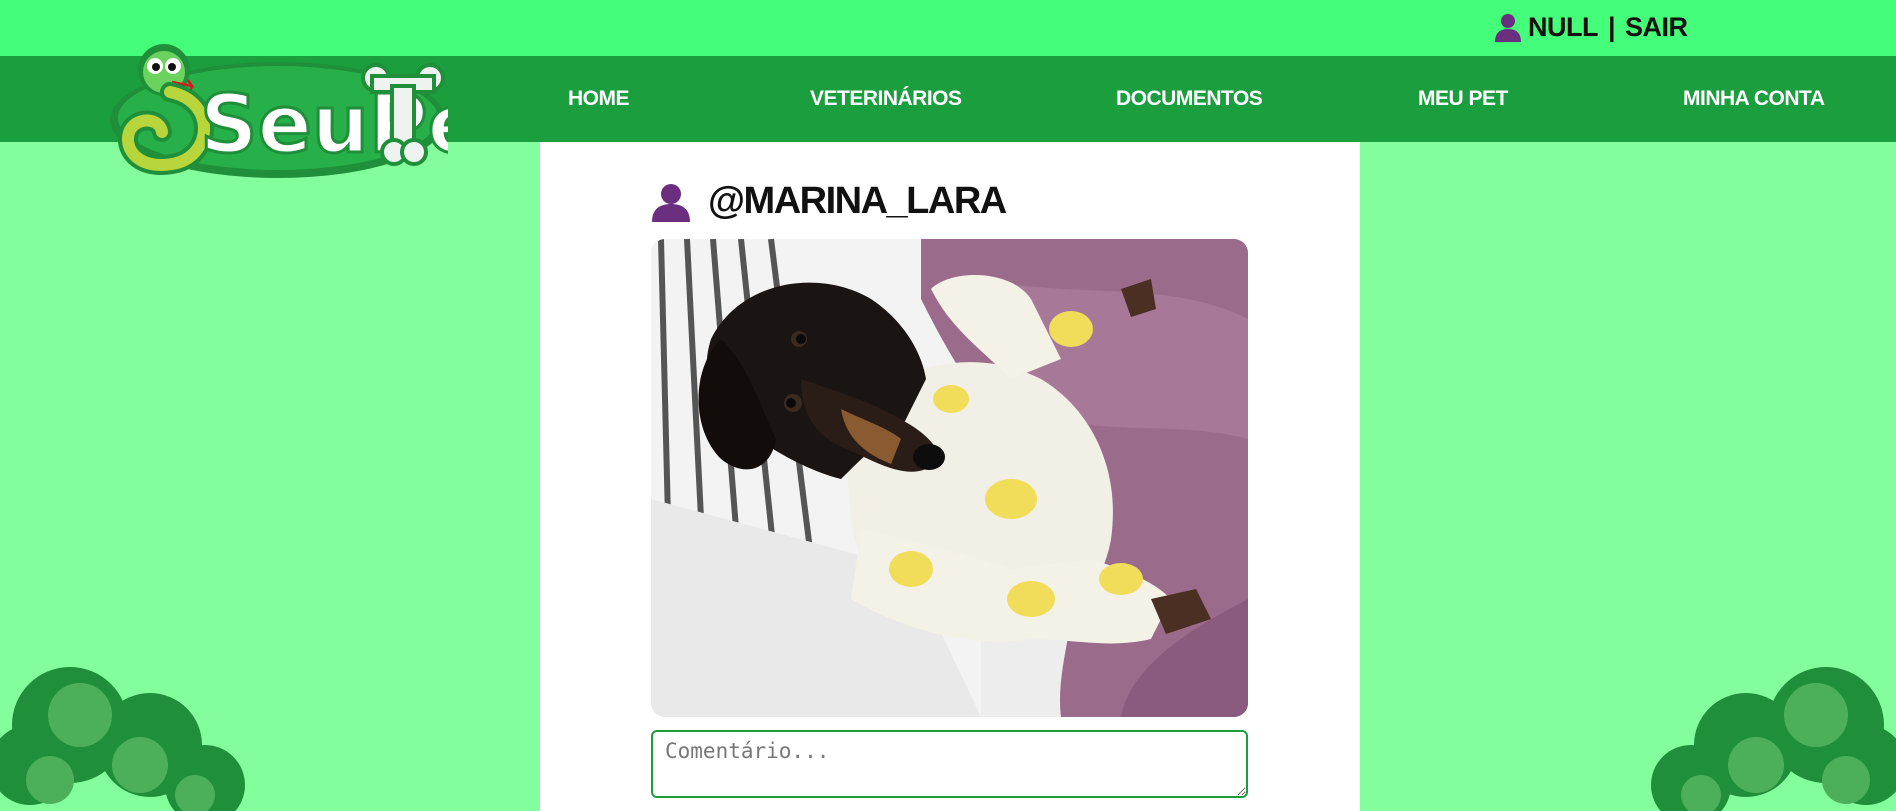 This screenshot has width=1896, height=811. What do you see at coordinates (1656, 27) in the screenshot?
I see `logout-link: SAIR` at bounding box center [1656, 27].